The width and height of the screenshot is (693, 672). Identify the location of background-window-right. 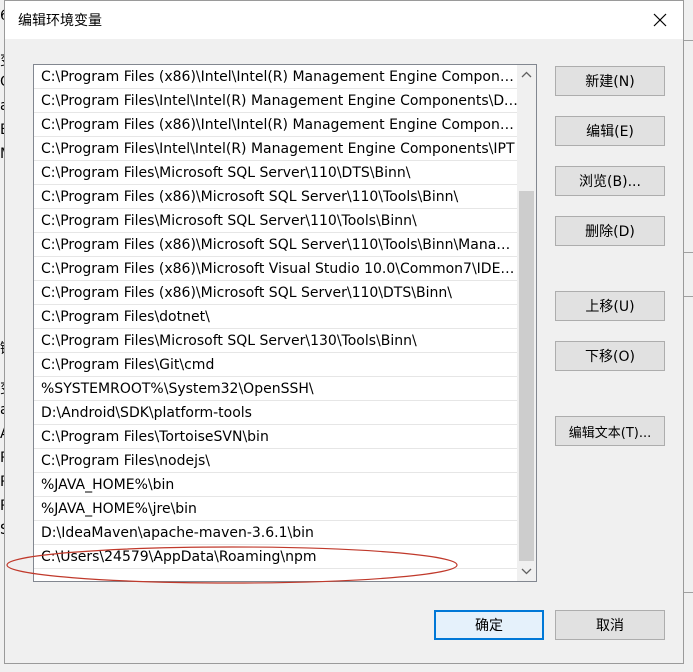
(688, 336).